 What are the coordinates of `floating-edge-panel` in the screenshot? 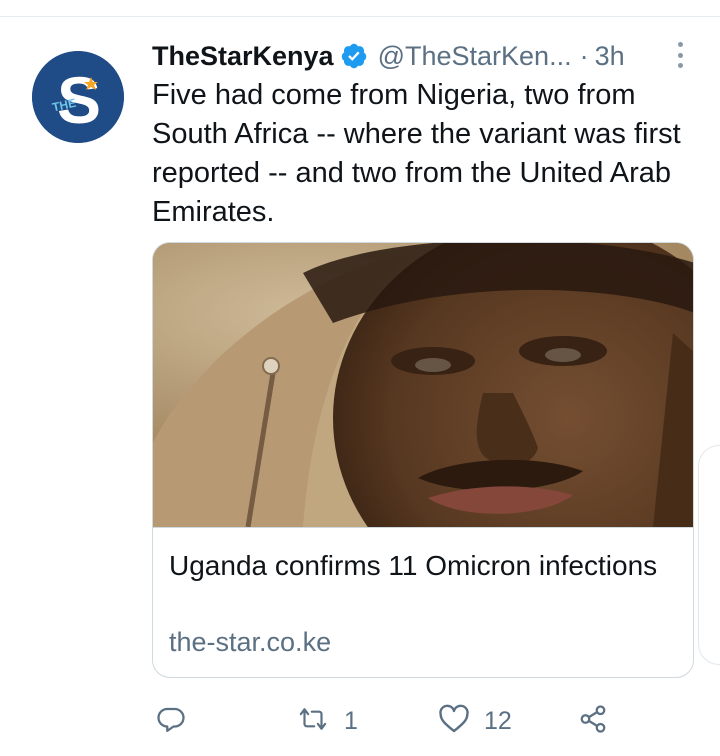 It's located at (709, 555).